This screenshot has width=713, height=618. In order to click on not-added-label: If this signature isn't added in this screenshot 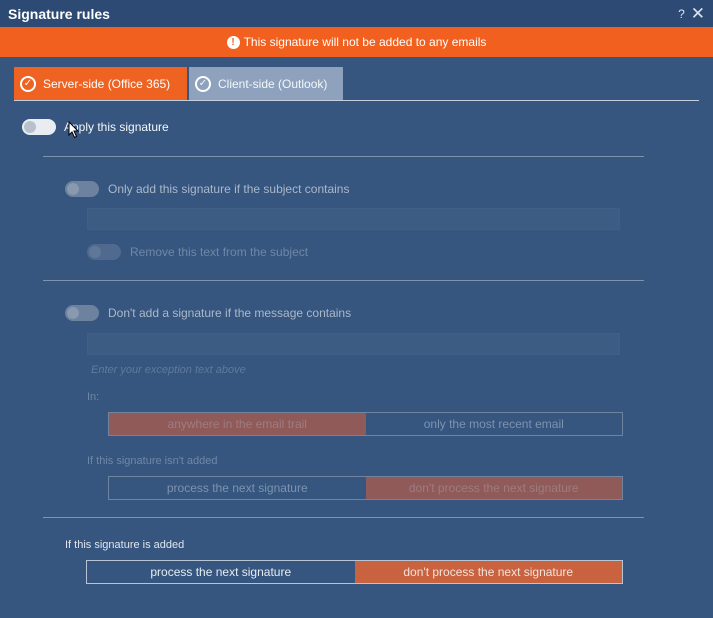, I will do `click(152, 461)`.